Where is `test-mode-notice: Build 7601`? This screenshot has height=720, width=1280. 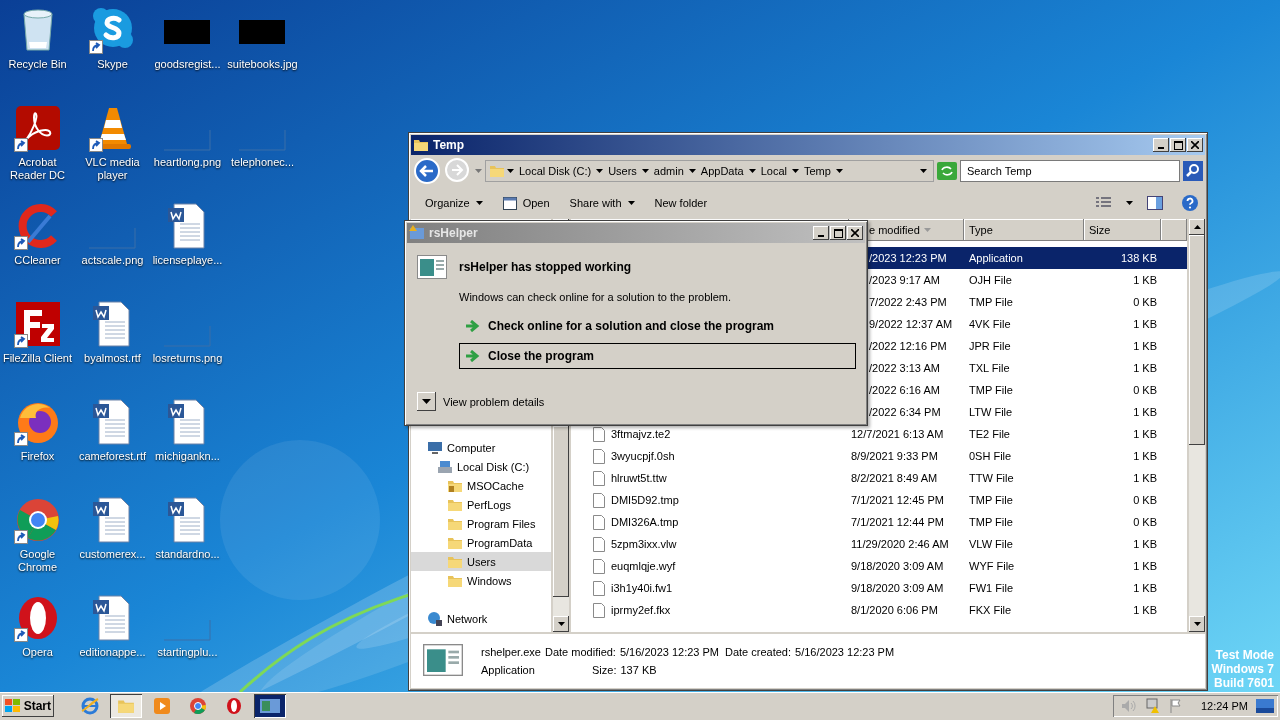
test-mode-notice: Build 7601 is located at coordinates (1243, 683).